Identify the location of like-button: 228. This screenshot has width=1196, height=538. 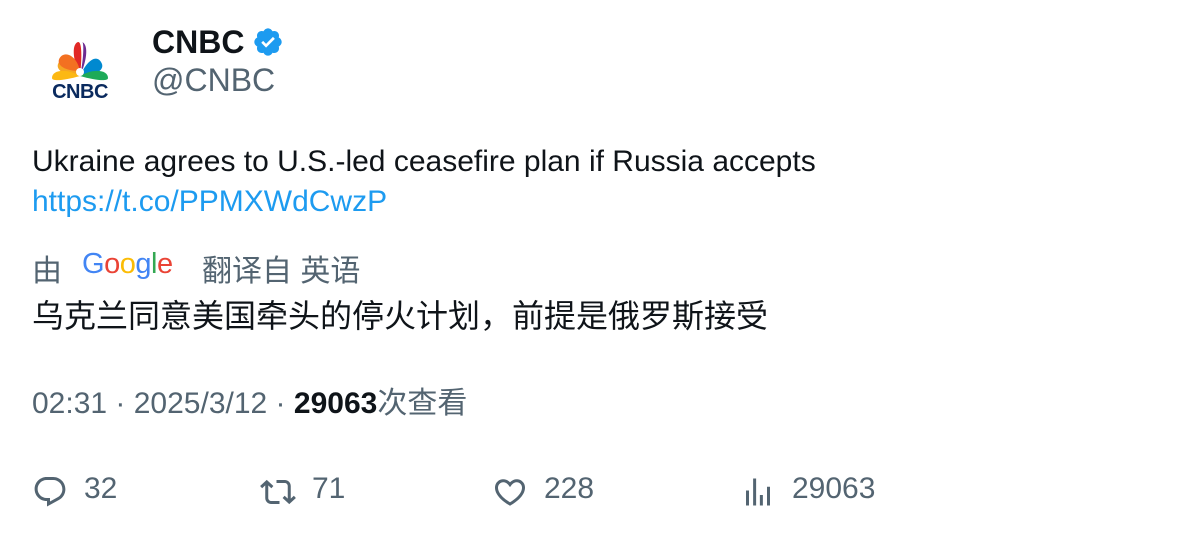
(543, 492).